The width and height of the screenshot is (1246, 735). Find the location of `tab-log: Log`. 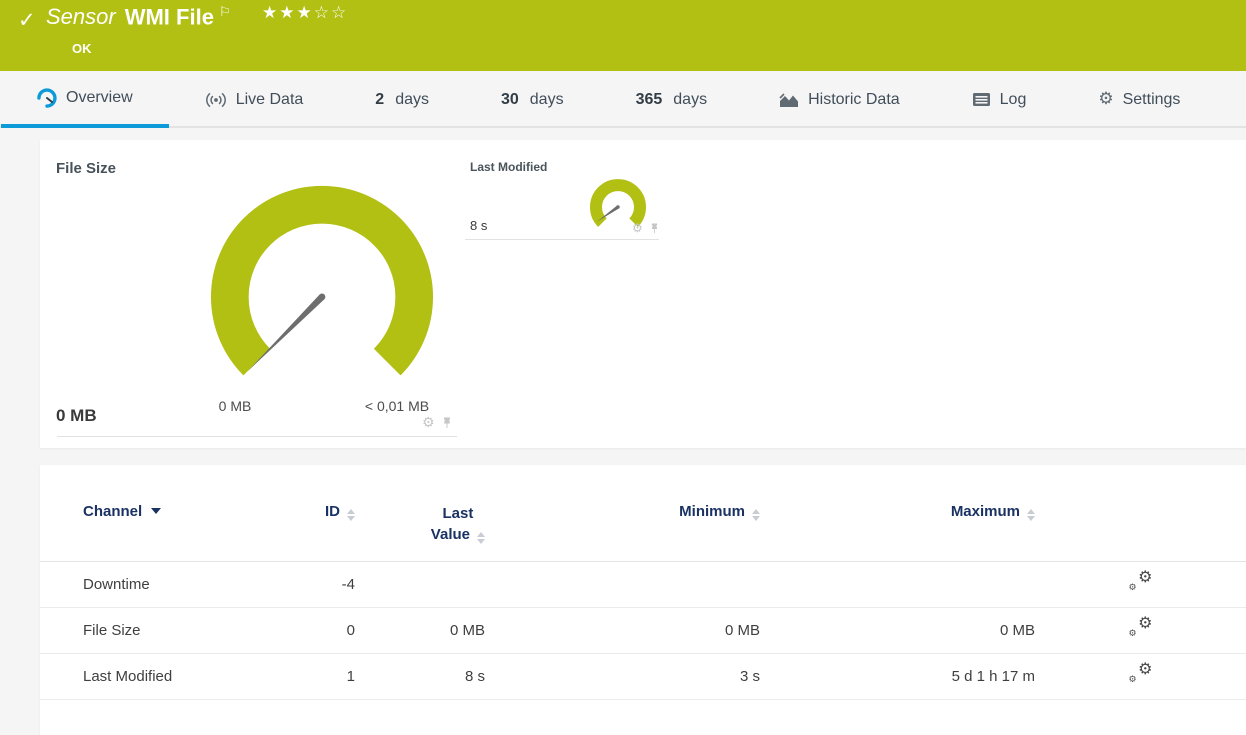

tab-log: Log is located at coordinates (999, 99).